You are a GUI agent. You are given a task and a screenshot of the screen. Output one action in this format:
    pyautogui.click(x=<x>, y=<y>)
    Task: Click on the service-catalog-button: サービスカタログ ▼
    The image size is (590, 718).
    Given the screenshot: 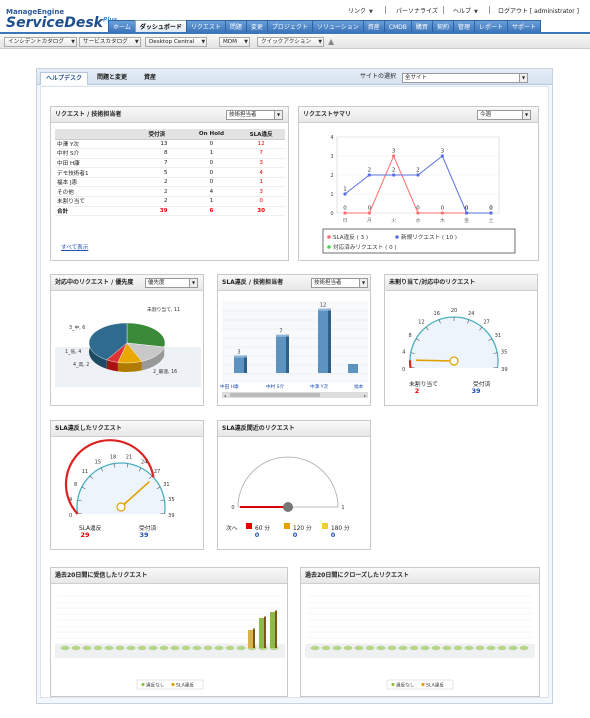 What is the action you would take?
    pyautogui.click(x=110, y=42)
    